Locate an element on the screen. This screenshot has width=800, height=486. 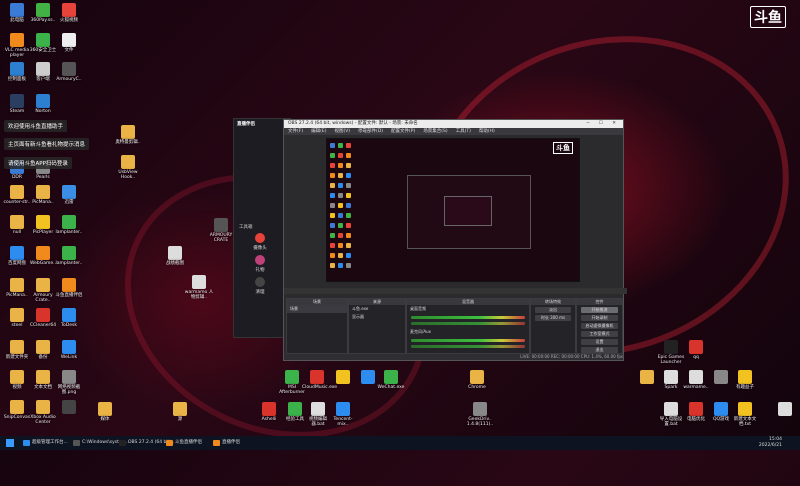
source-item: 显示器 is located at coordinates (377, 317).